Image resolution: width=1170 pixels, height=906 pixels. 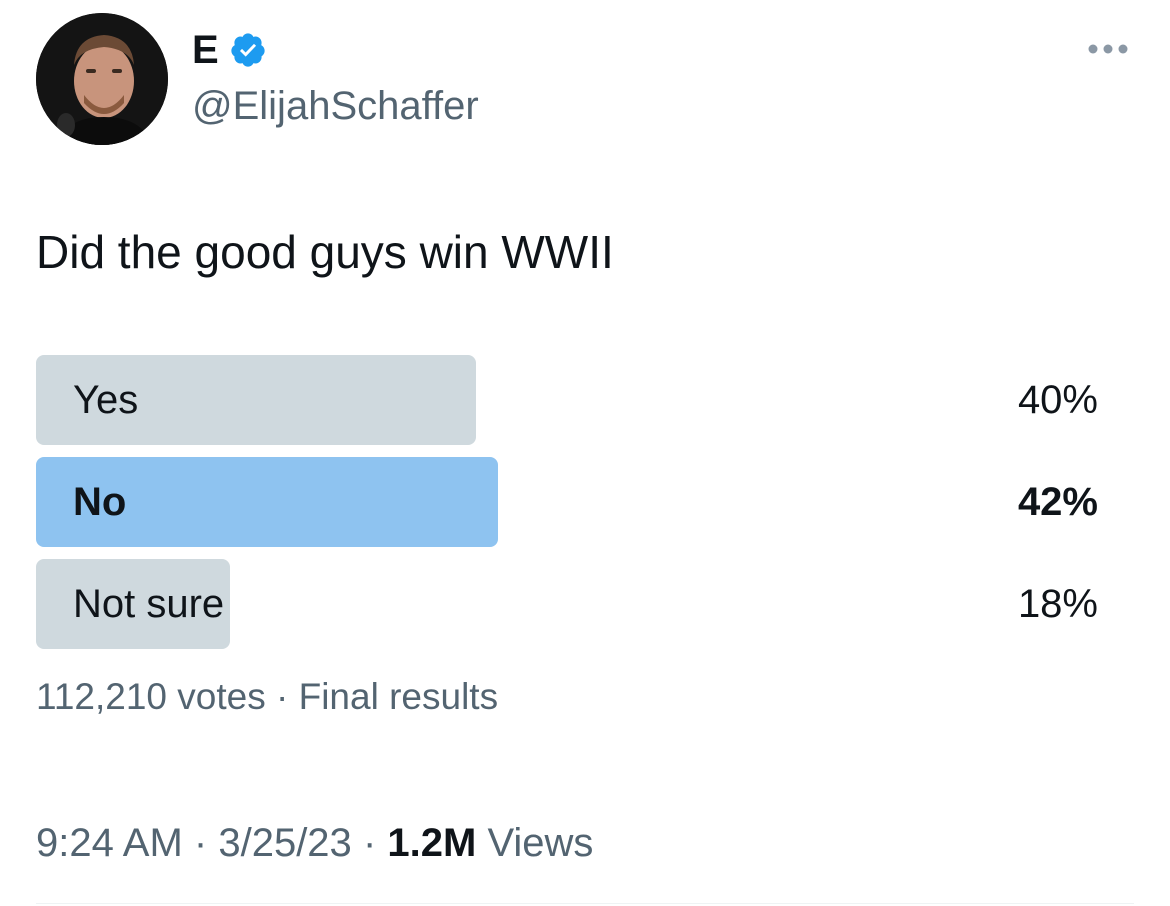 I want to click on poll-percent-yes: 40%, so click(x=1057, y=400).